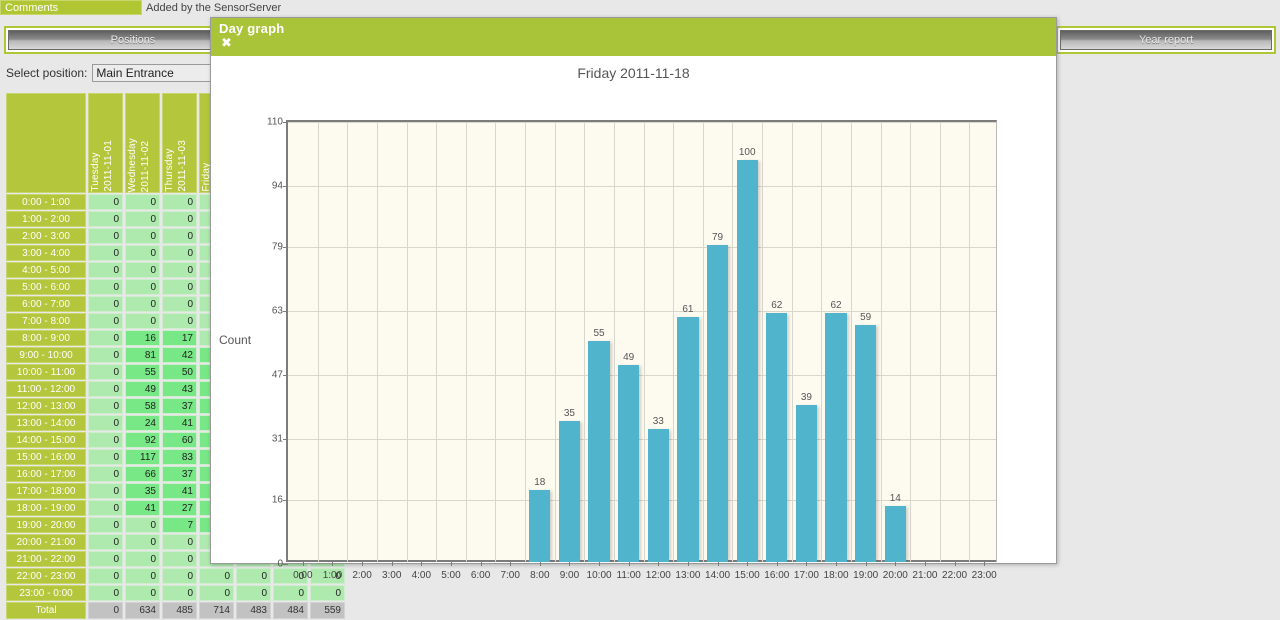 This screenshot has width=1280, height=620. What do you see at coordinates (911, 342) in the screenshot?
I see `chart-gridline-v` at bounding box center [911, 342].